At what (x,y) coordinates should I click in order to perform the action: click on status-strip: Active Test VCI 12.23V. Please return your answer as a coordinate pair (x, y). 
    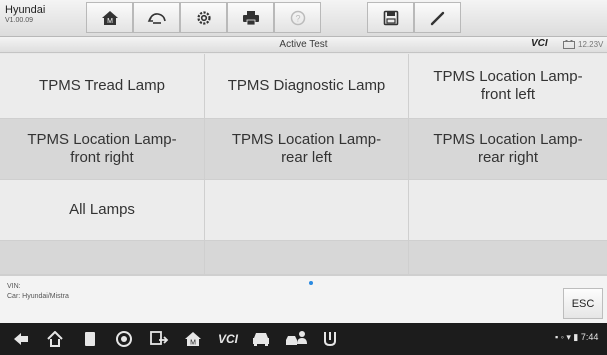
    Looking at the image, I should click on (303, 45).